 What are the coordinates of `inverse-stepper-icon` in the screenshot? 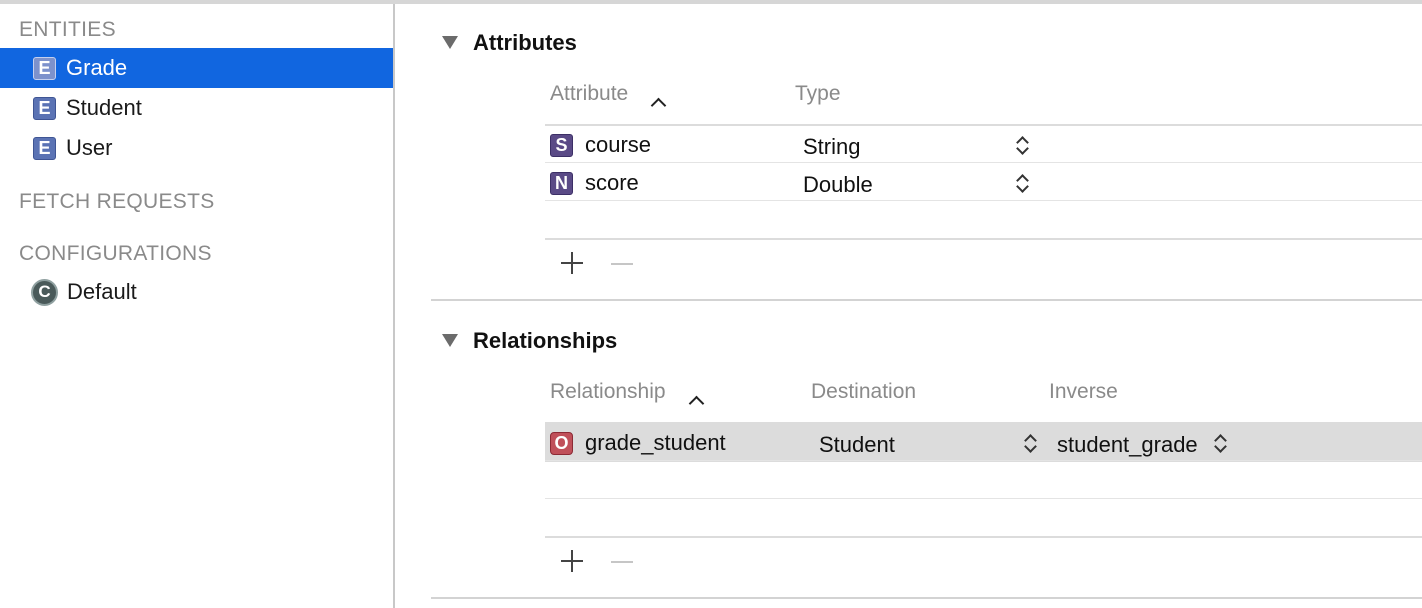 It's located at (1220, 444).